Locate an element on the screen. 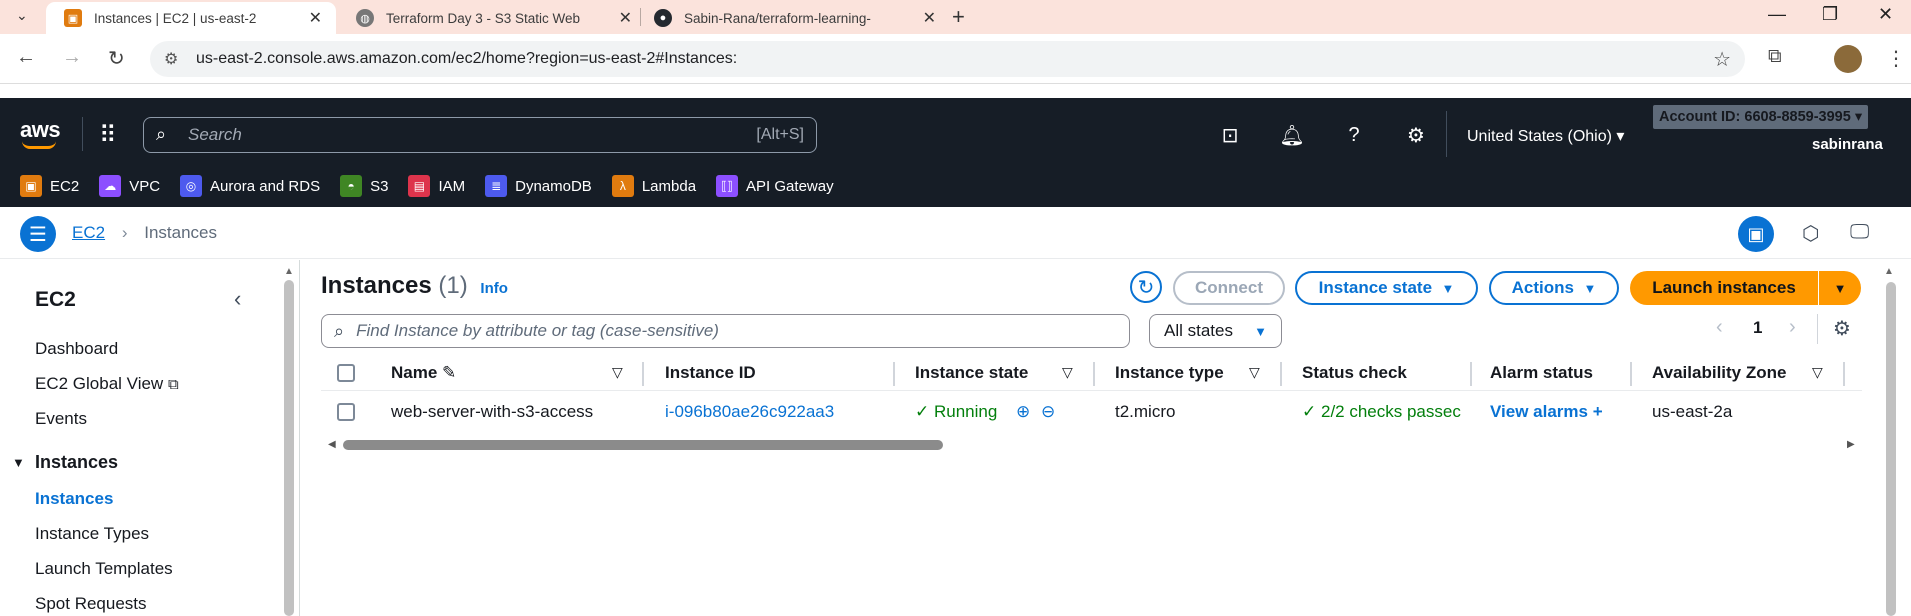 The width and height of the screenshot is (1911, 616). favorite-lambda: λ Lambda is located at coordinates (653, 186).